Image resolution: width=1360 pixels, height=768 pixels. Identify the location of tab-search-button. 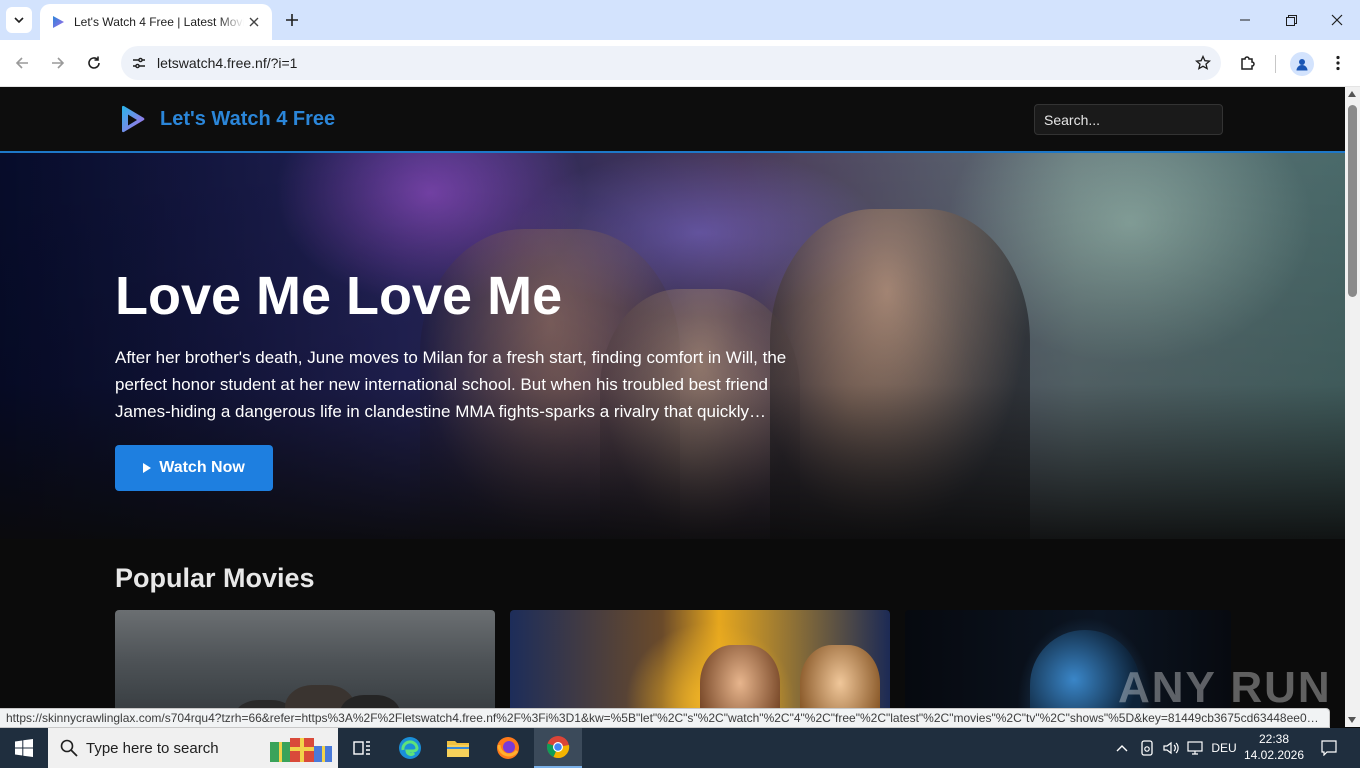
(19, 20).